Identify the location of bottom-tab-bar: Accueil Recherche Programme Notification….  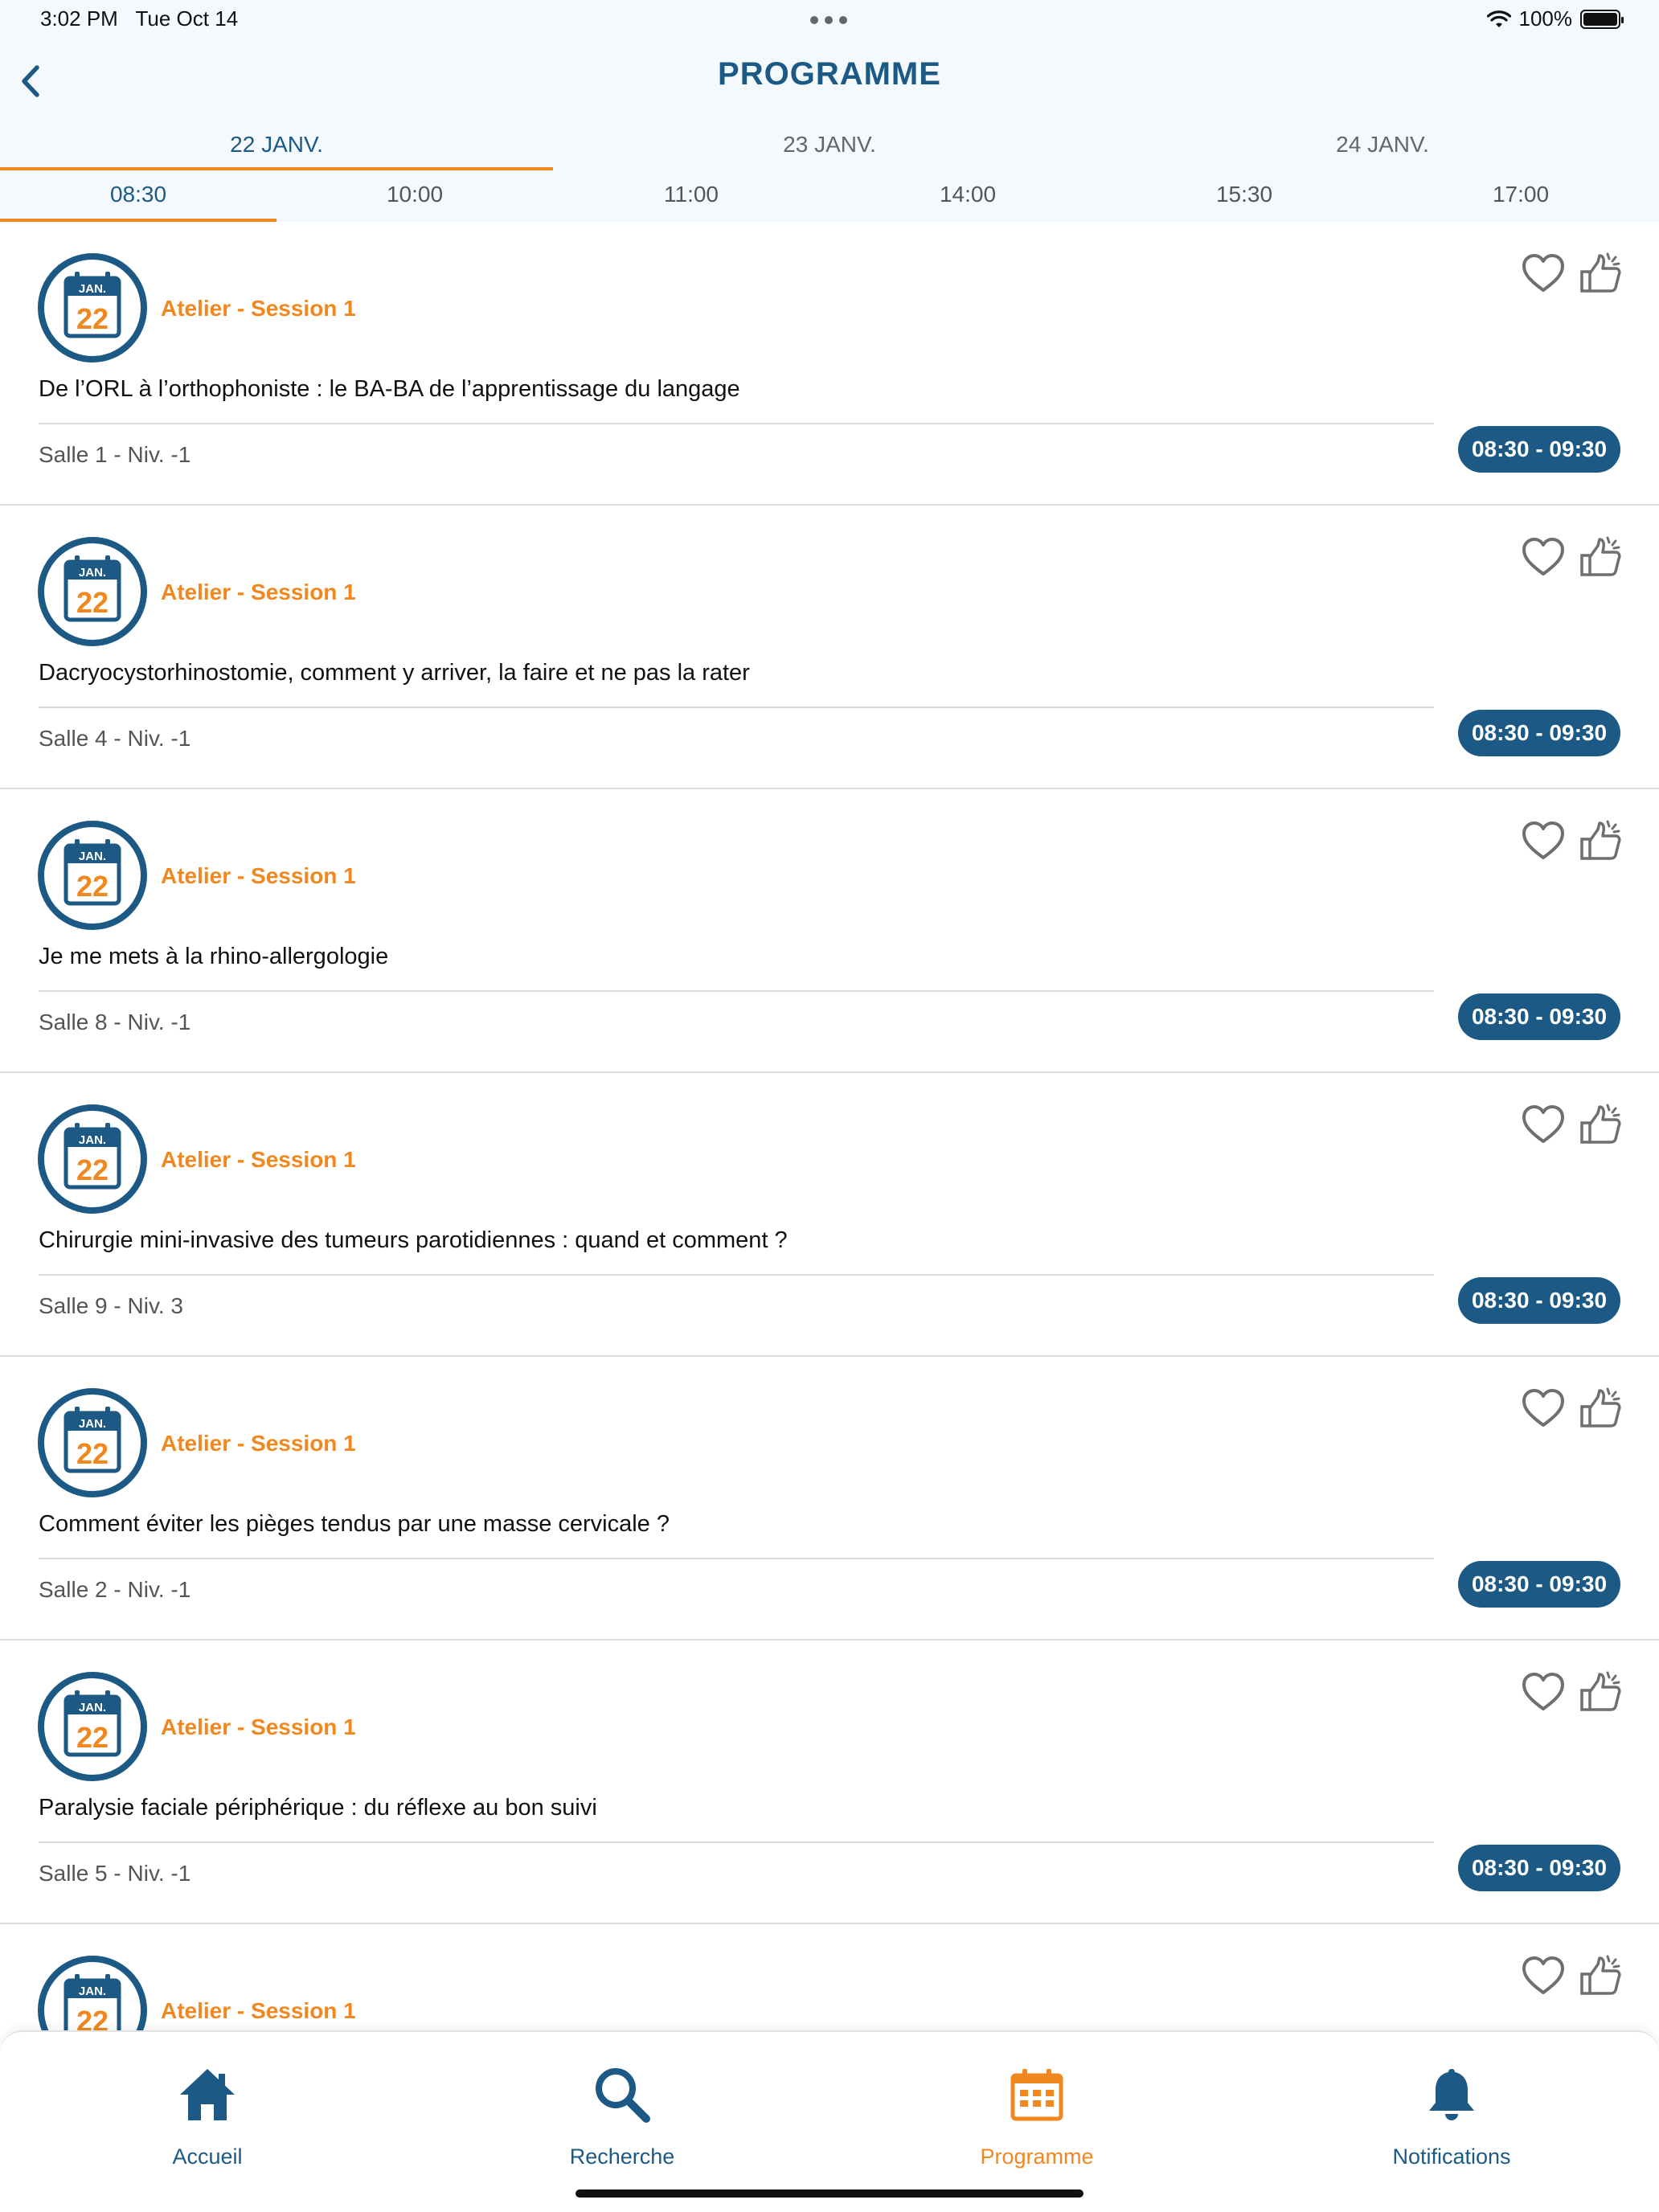
(829, 2121).